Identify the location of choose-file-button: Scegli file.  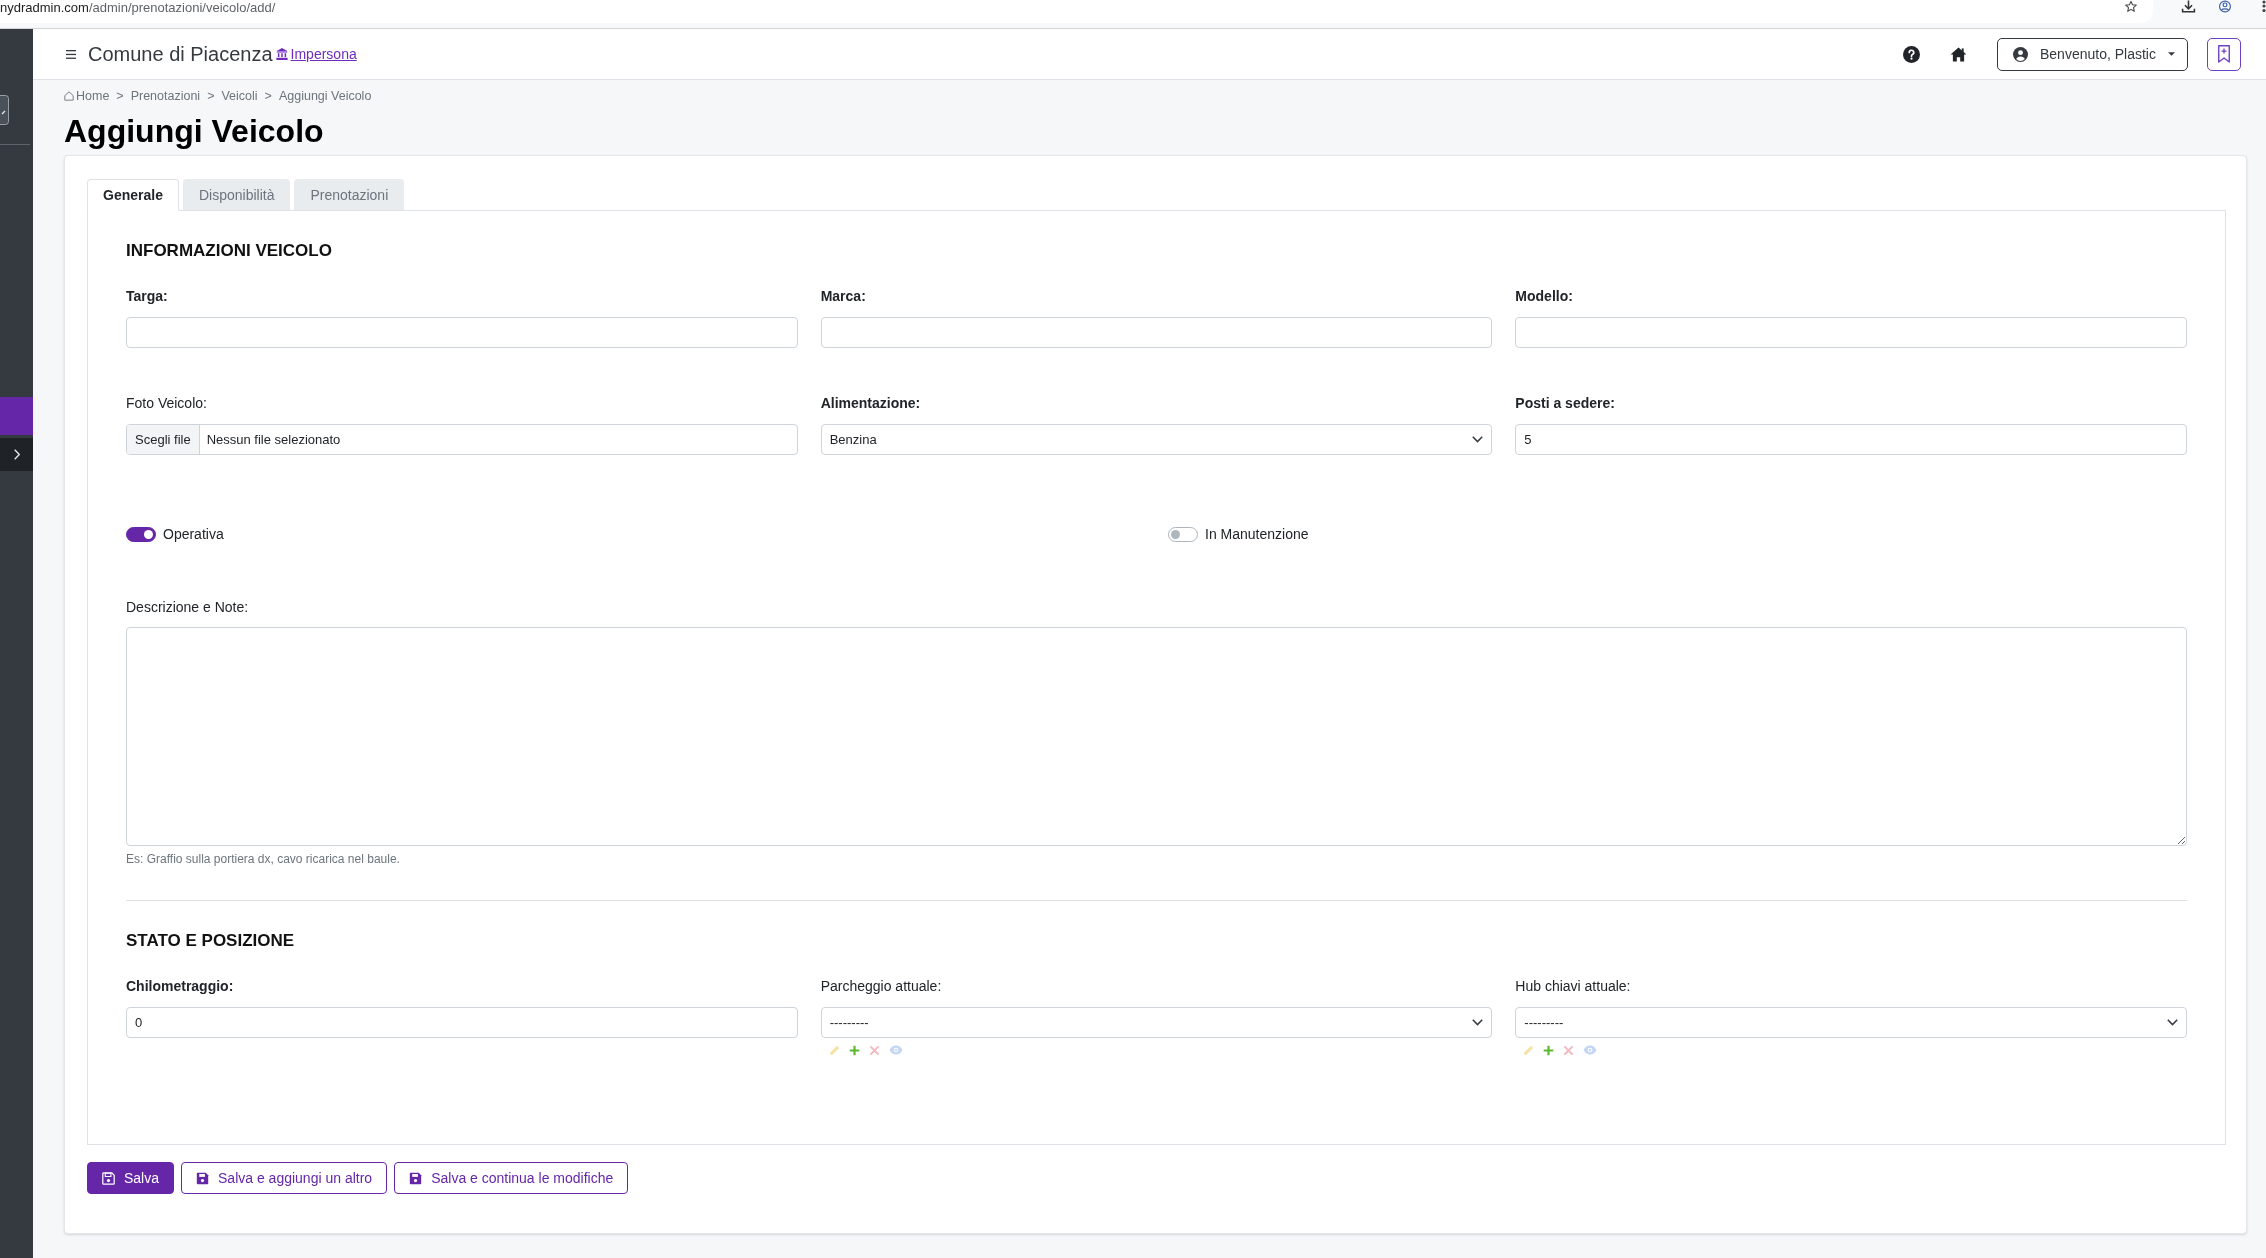
(163, 439).